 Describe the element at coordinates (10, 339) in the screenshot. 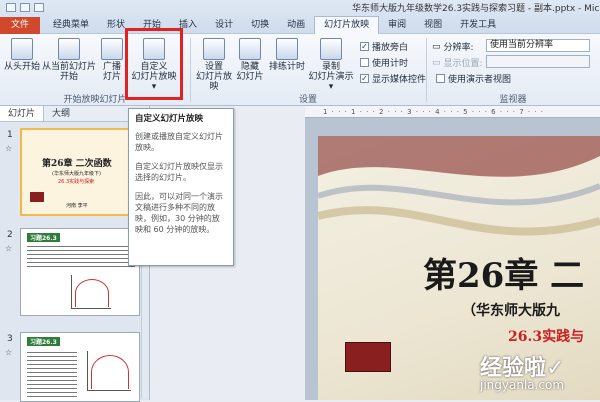

I see `thumb-number-3: 3` at that location.